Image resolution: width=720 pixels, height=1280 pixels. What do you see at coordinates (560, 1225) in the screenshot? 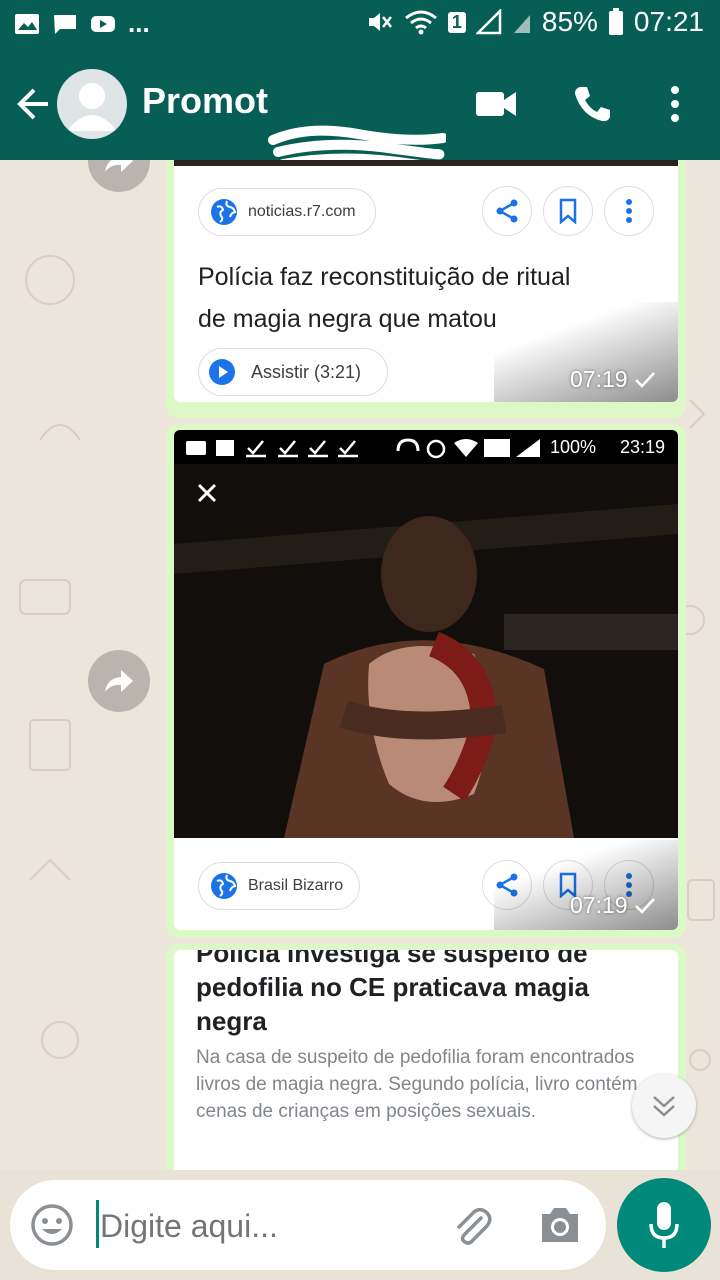
I see `camera-icon` at bounding box center [560, 1225].